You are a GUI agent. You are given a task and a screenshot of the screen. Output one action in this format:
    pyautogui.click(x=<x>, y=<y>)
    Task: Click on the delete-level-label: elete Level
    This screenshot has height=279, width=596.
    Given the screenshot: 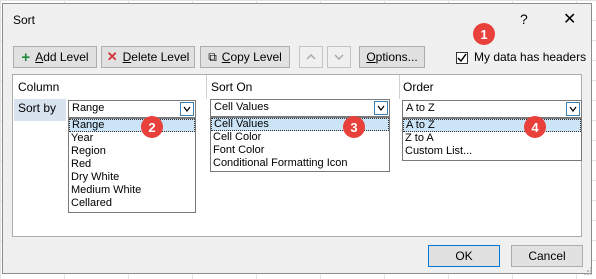 What is the action you would take?
    pyautogui.click(x=160, y=57)
    